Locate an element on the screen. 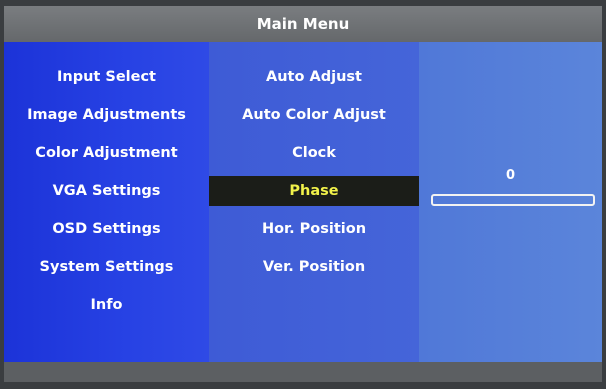 This screenshot has width=606, height=389. menu-item-color-adjustment: Color Adjustment is located at coordinates (106, 153).